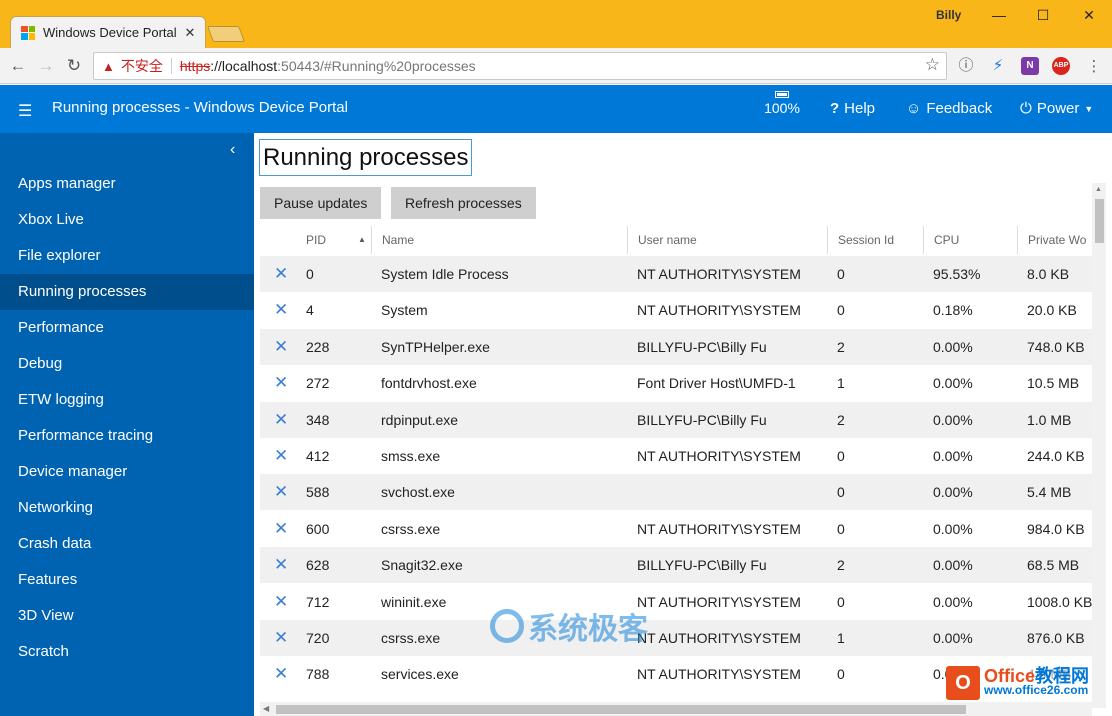 The image size is (1112, 716). Describe the element at coordinates (999, 15) in the screenshot. I see `minimize-icon: —` at that location.